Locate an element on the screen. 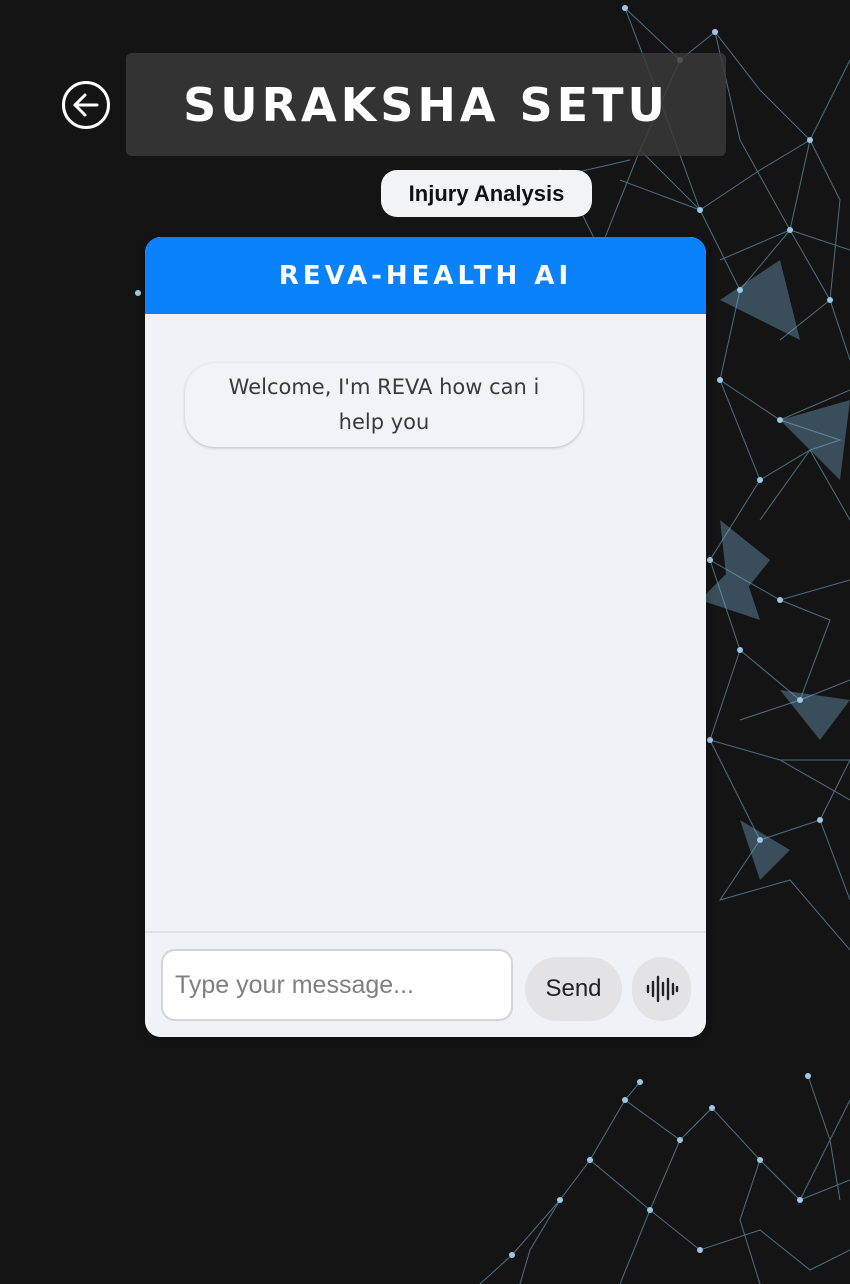  chat-header-title: REVA-HEALTH AI is located at coordinates (425, 275).